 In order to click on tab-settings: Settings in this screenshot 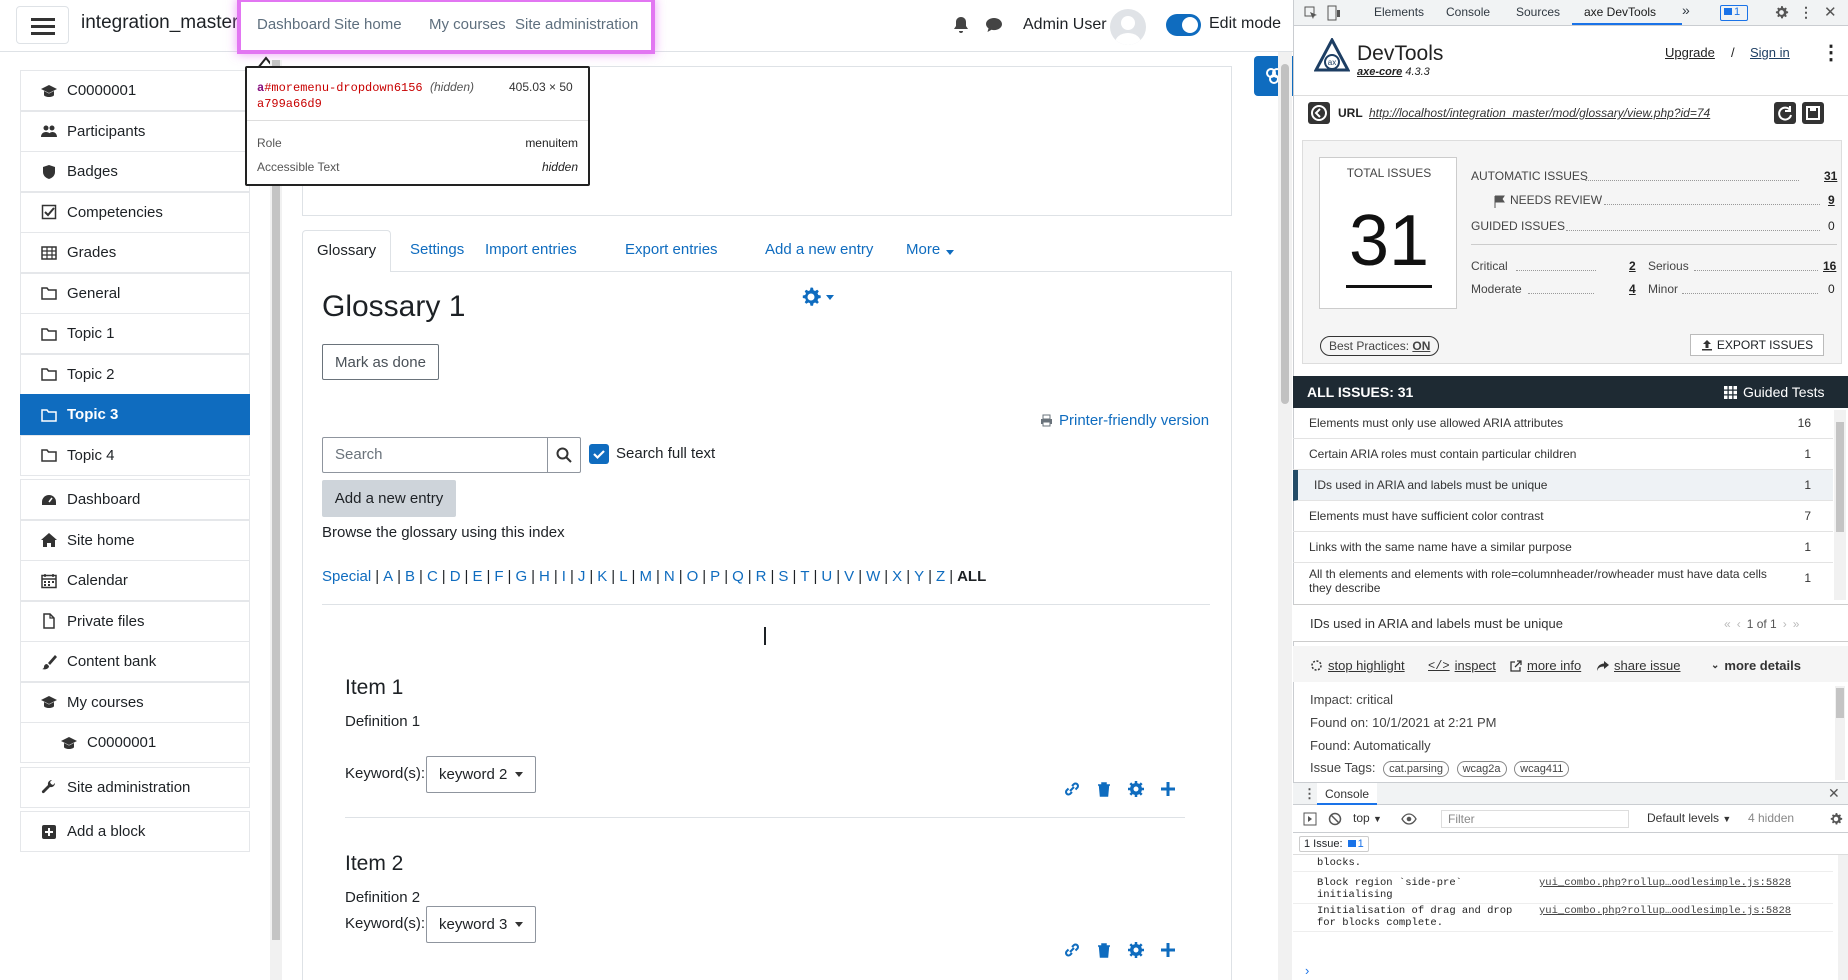, I will do `click(437, 251)`.